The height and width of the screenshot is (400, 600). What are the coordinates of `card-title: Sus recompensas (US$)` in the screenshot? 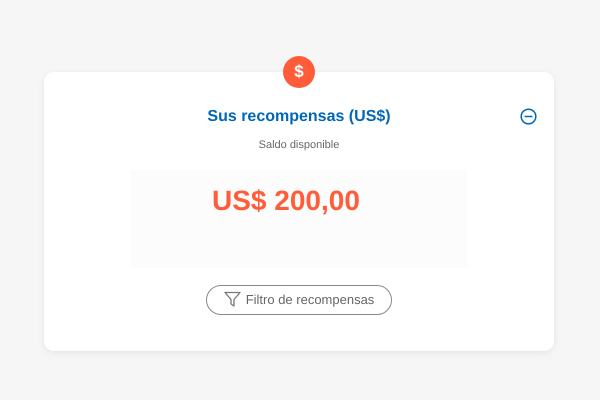 It's located at (299, 117).